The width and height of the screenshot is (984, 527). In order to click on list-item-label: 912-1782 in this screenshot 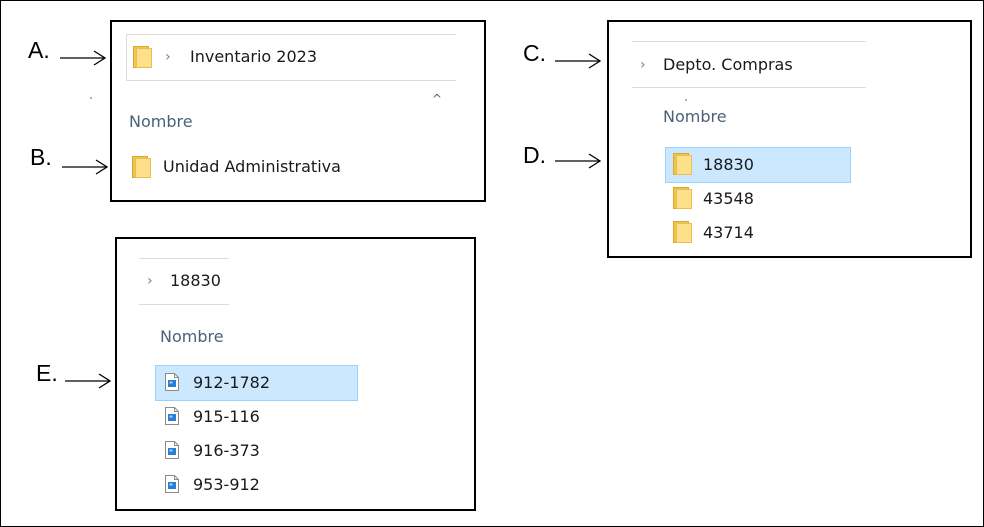, I will do `click(232, 382)`.